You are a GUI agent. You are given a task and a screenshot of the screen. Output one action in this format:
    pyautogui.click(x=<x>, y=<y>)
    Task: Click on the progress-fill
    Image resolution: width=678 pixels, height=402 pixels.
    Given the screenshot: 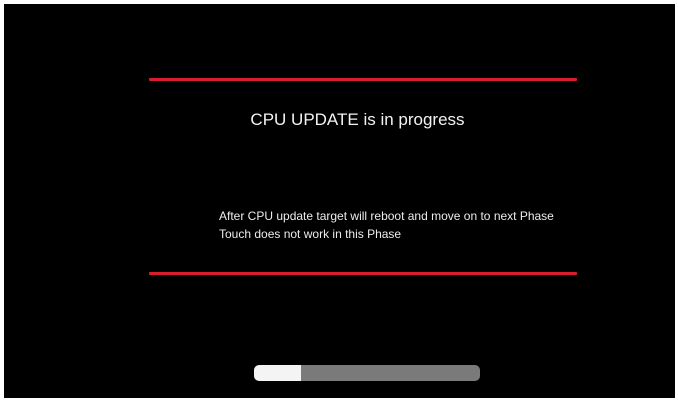 What is the action you would take?
    pyautogui.click(x=278, y=373)
    